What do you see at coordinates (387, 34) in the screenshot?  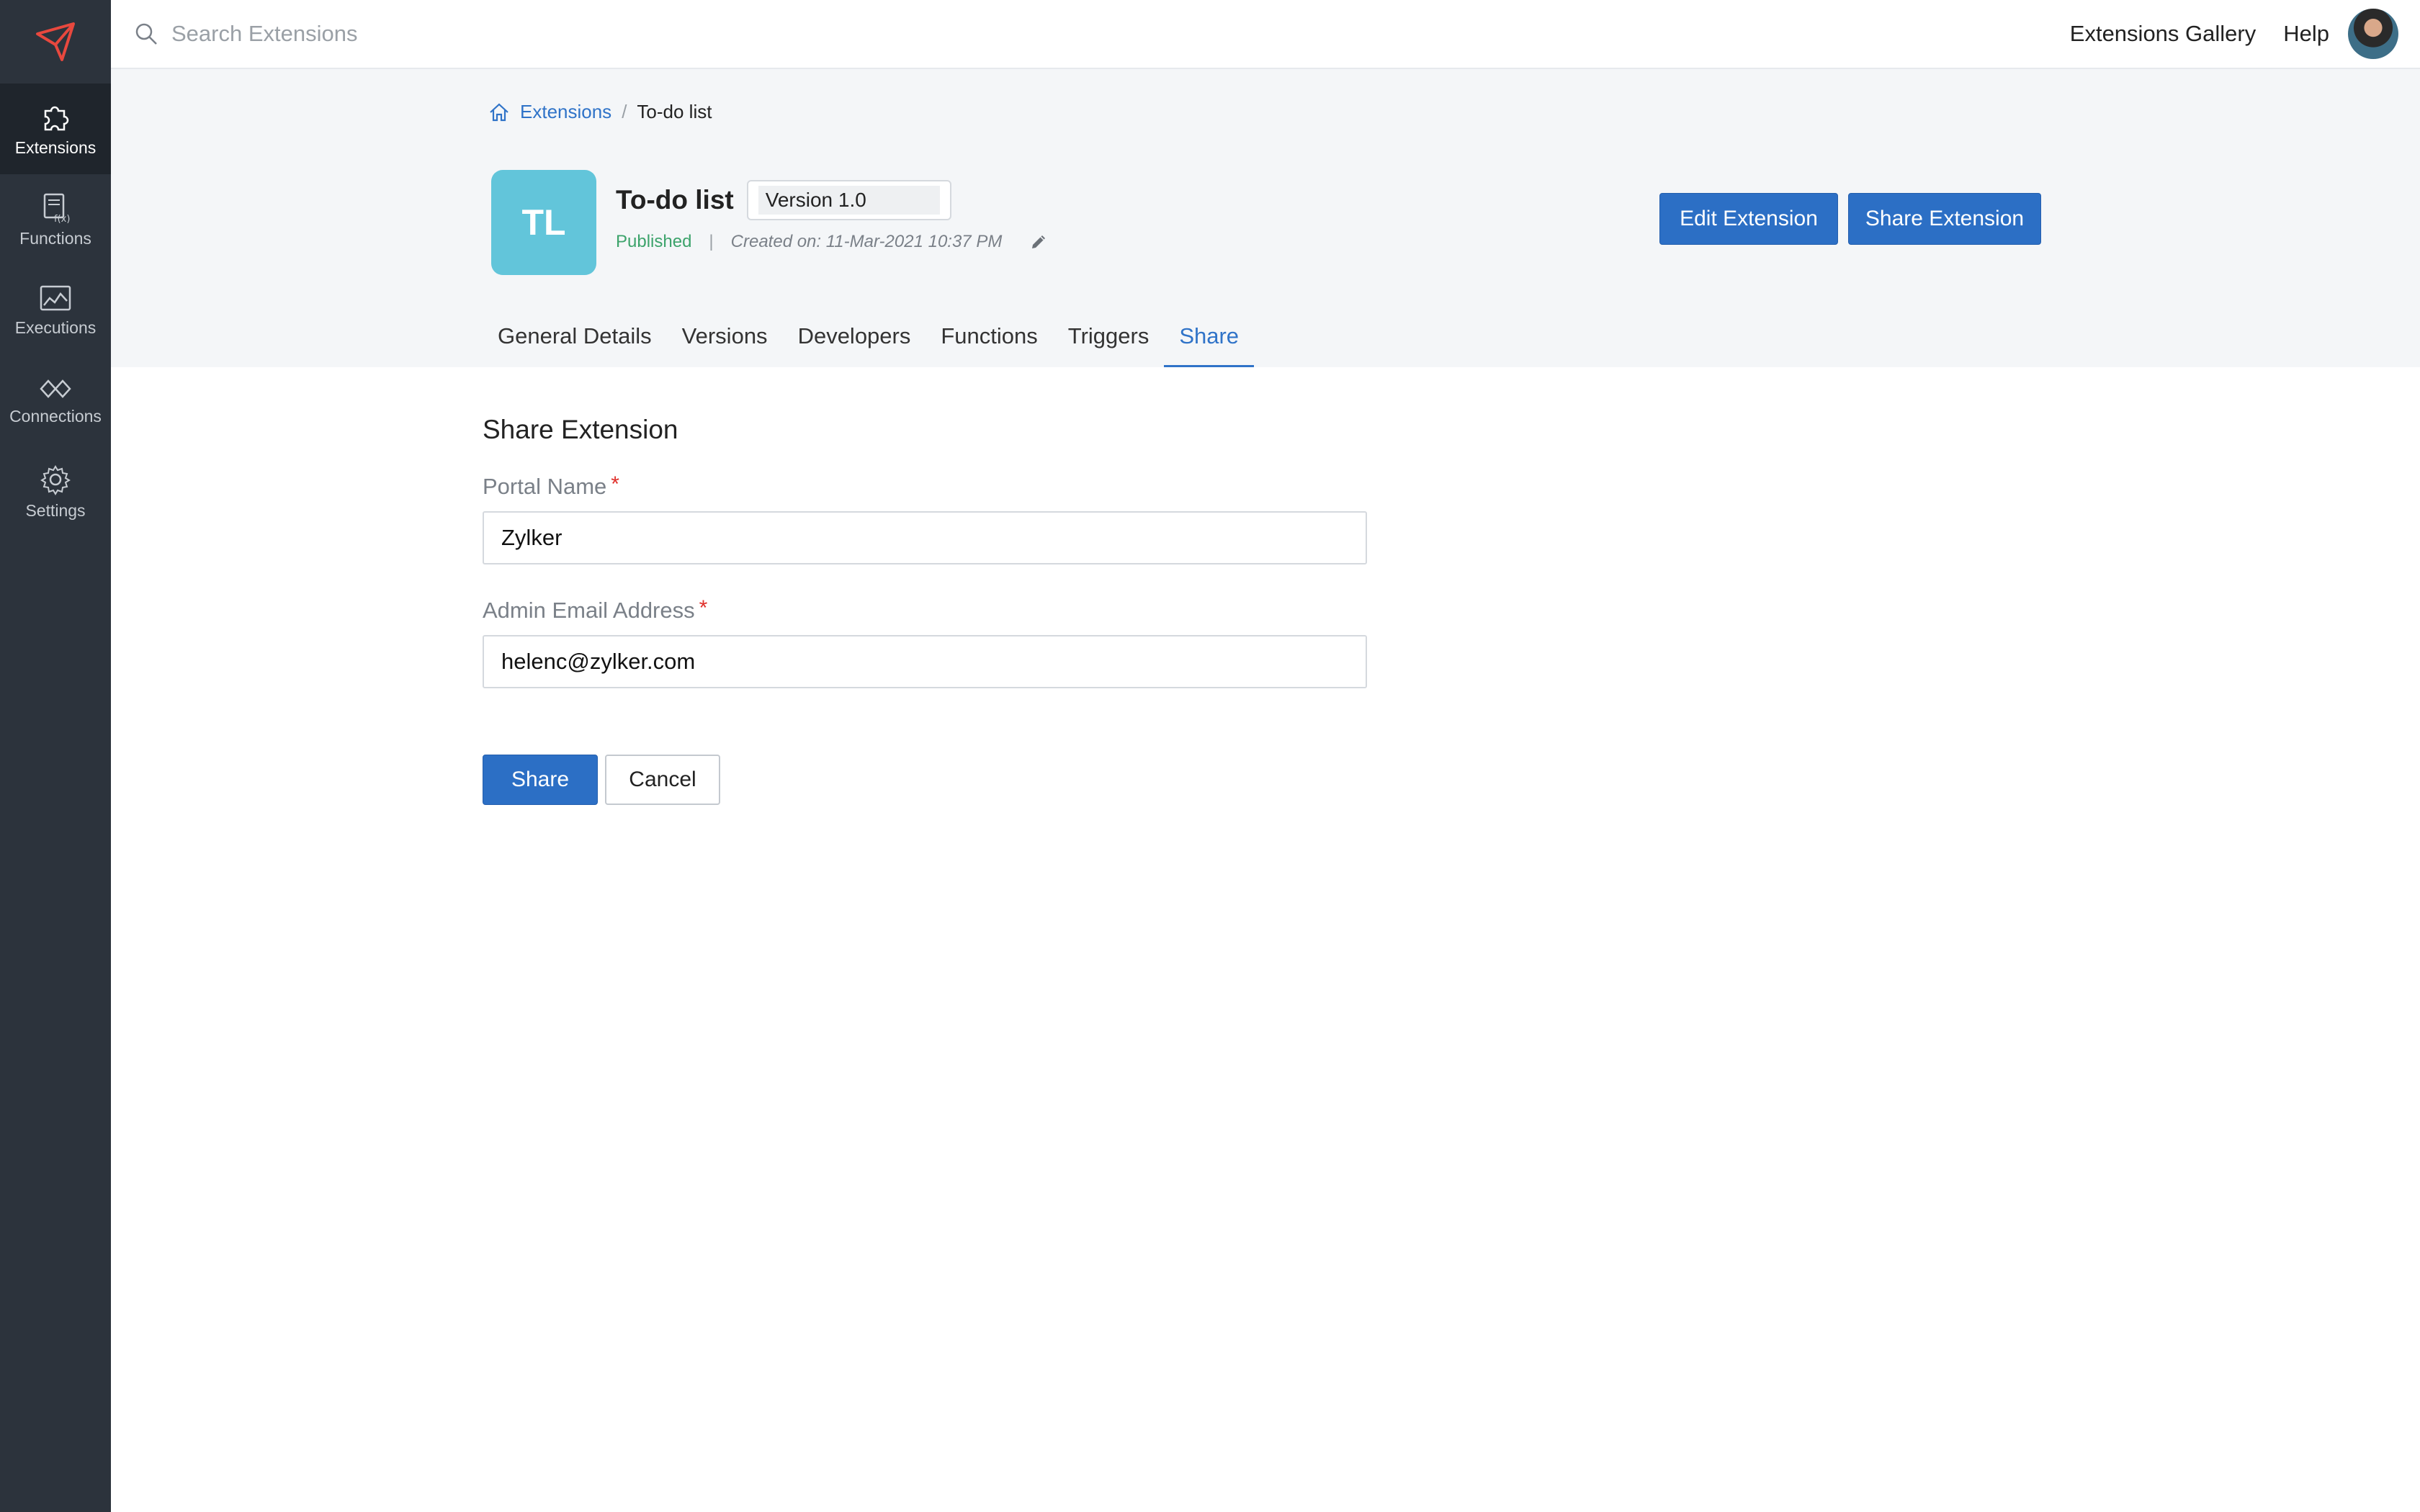 I see `search-input` at bounding box center [387, 34].